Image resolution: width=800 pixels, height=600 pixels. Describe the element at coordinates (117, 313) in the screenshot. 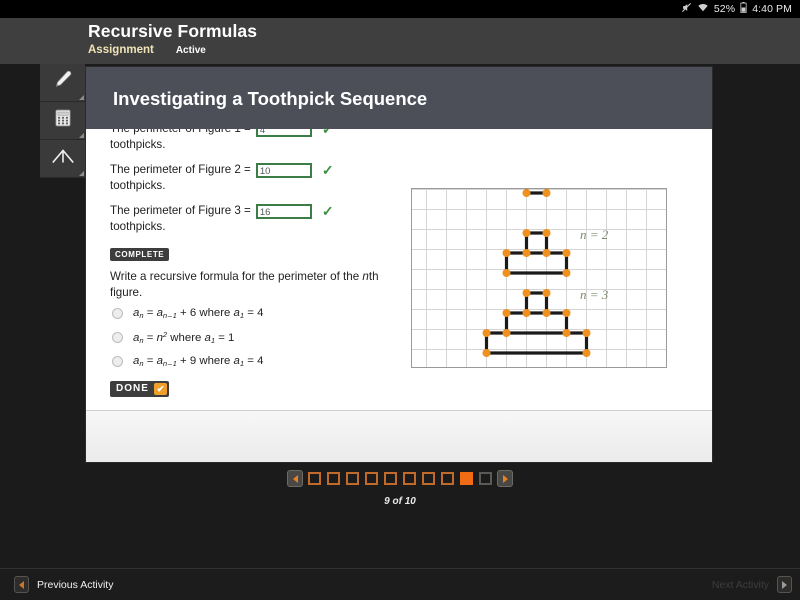

I see `radio-button-a` at that location.